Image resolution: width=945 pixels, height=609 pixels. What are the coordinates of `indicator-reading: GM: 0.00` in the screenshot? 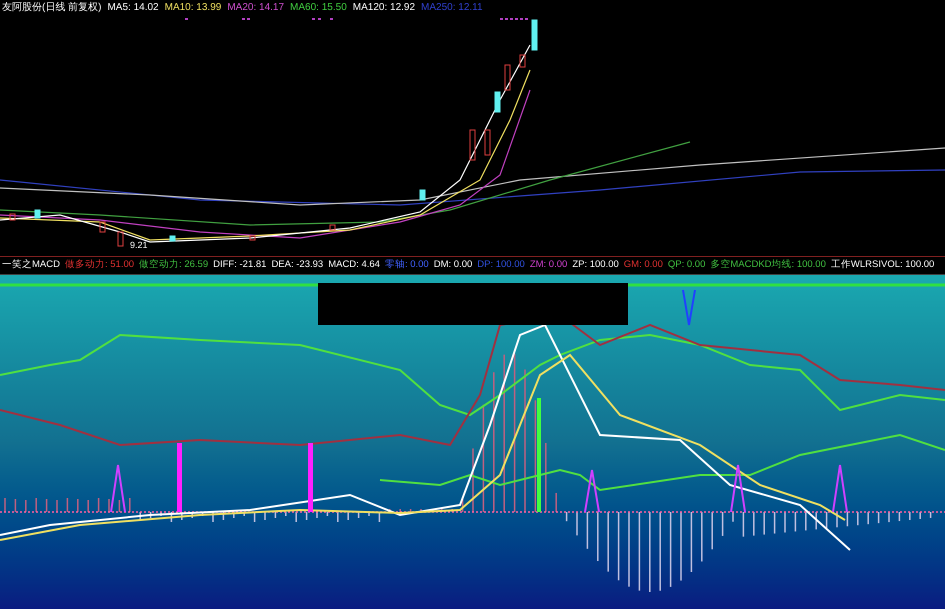 It's located at (643, 265).